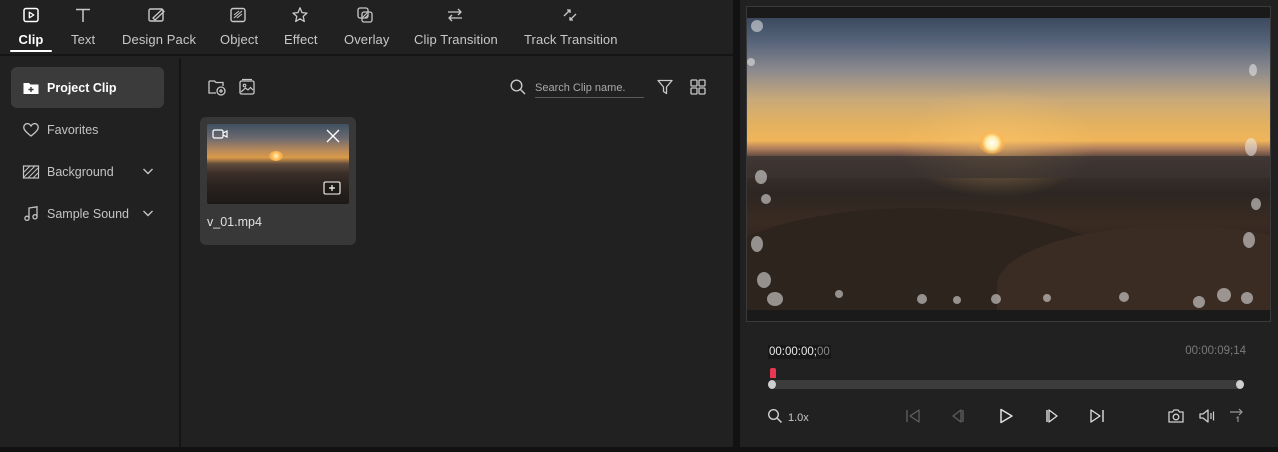 The image size is (1278, 452). Describe the element at coordinates (247, 87) in the screenshot. I see `import-media-icon` at that location.